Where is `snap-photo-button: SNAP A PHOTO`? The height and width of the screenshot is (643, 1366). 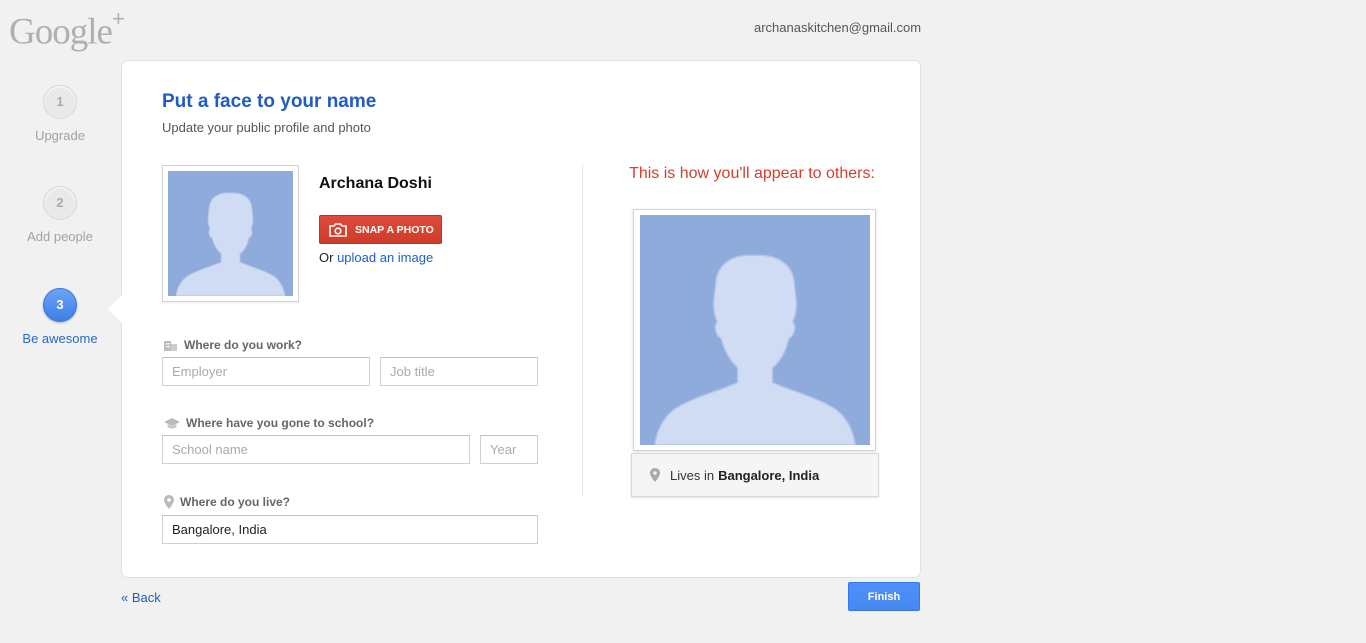
snap-photo-button: SNAP A PHOTO is located at coordinates (380, 229).